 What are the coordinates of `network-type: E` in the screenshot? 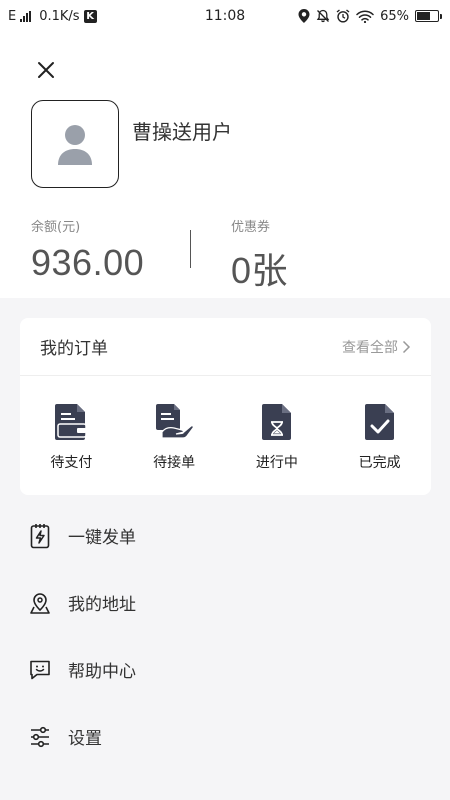 It's located at (12, 16).